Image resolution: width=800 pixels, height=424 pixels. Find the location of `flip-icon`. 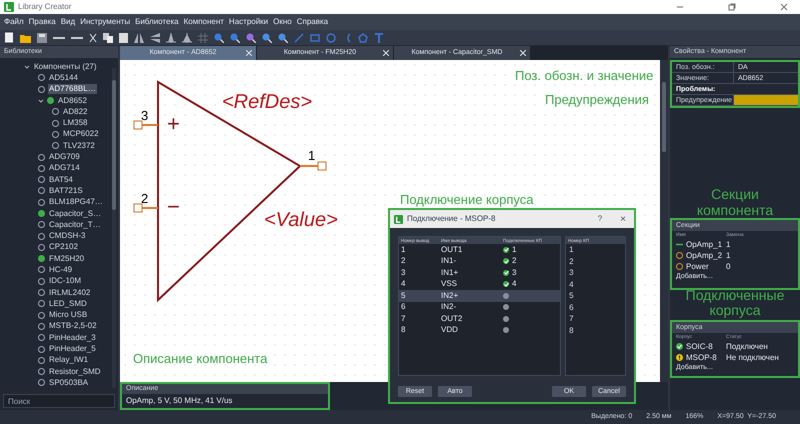

flip-icon is located at coordinates (155, 37).